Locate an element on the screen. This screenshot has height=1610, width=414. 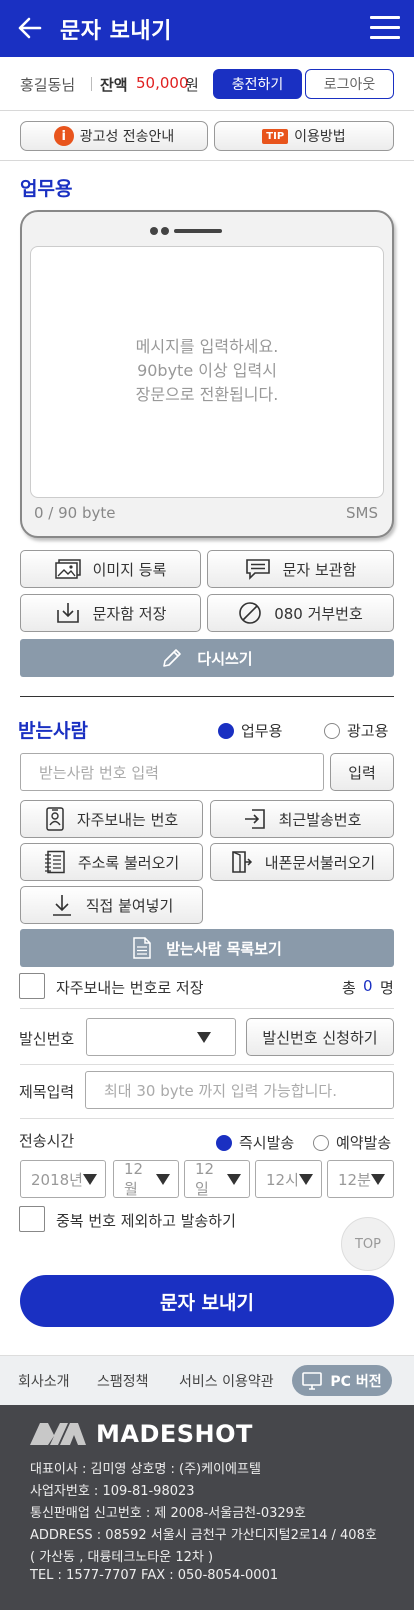
sender-number-select is located at coordinates (161, 1037).